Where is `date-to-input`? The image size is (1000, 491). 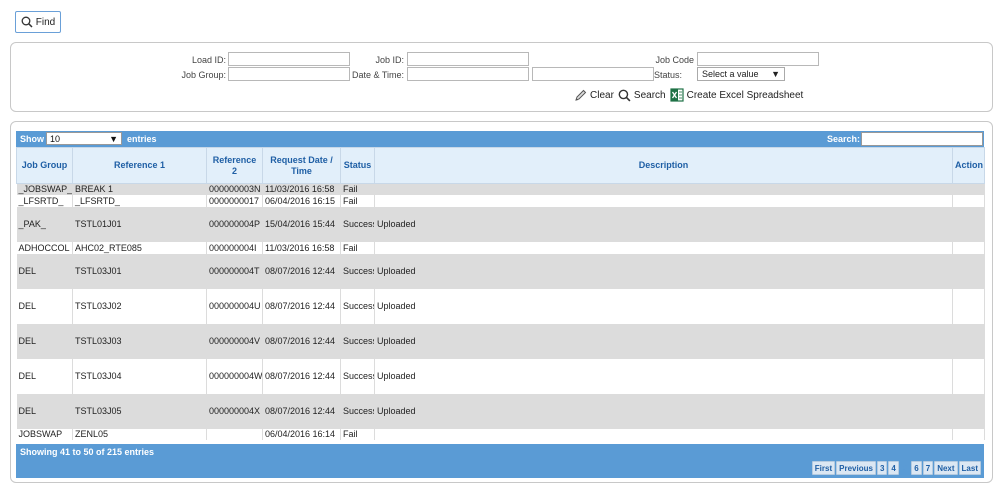 date-to-input is located at coordinates (593, 74).